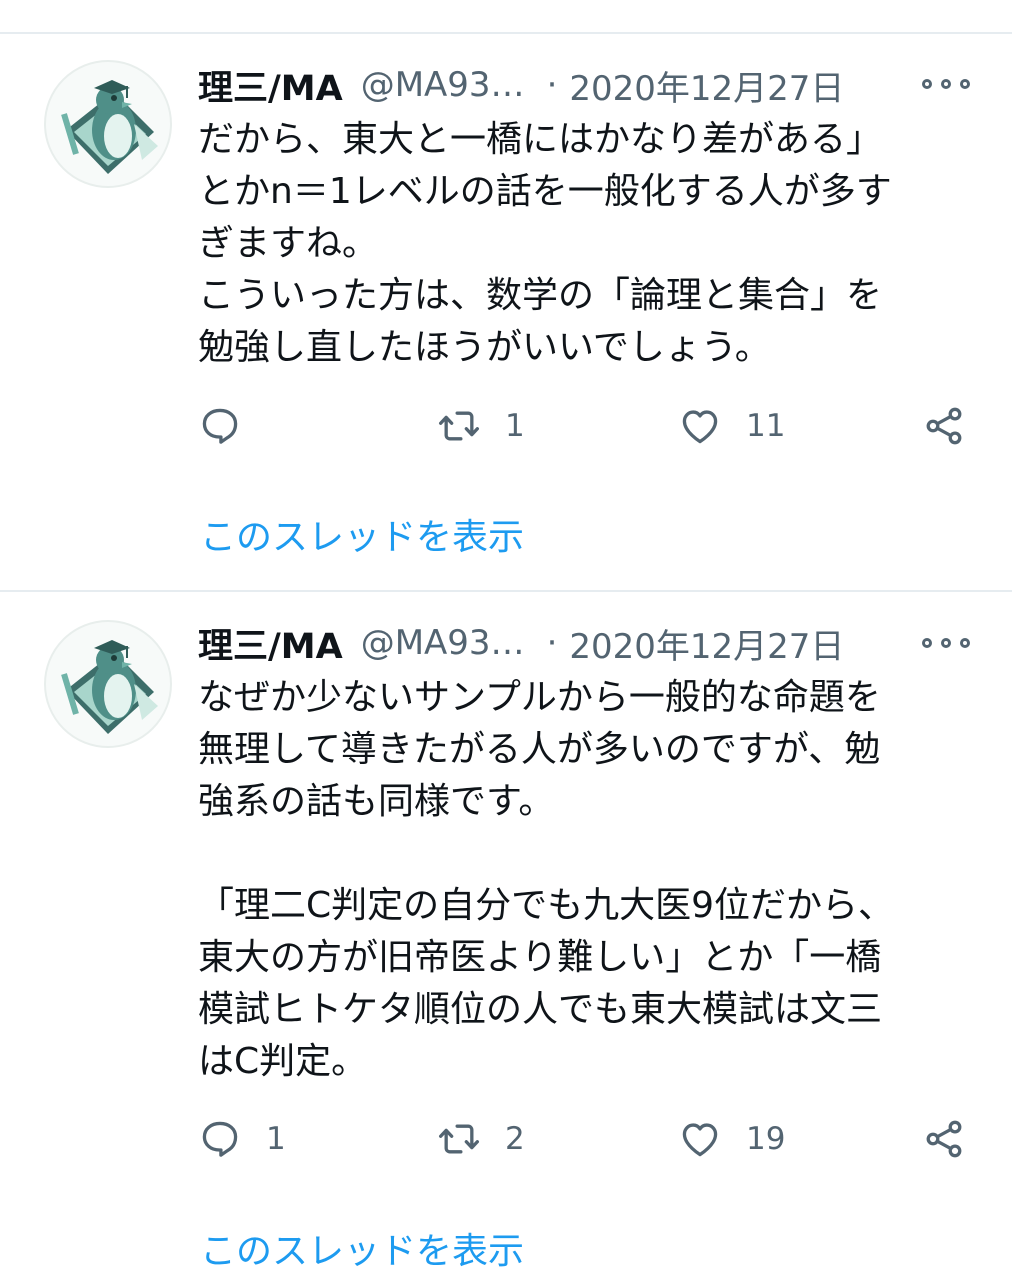  I want to click on retweet-button: 2, so click(481, 1139).